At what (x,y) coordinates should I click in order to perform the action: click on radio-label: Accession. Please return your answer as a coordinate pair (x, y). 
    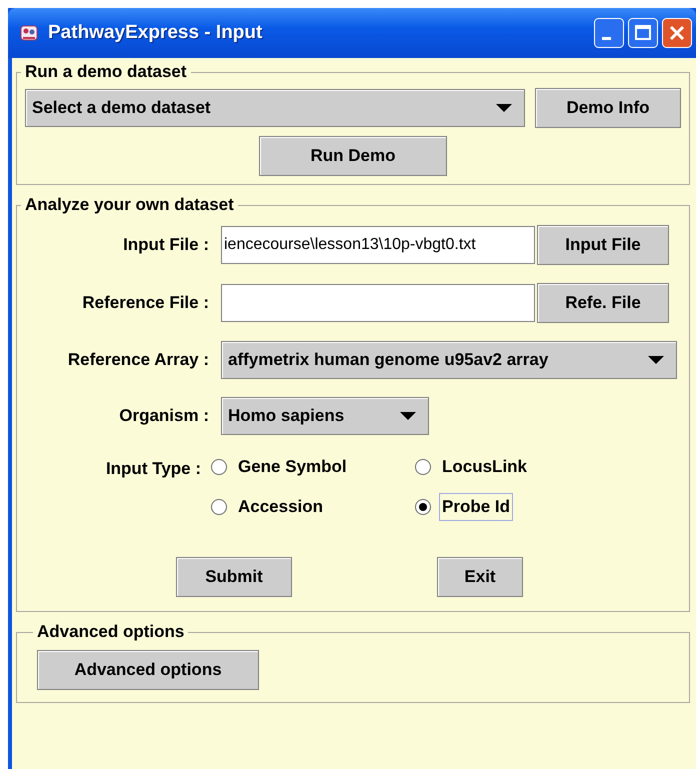
    Looking at the image, I should click on (280, 507).